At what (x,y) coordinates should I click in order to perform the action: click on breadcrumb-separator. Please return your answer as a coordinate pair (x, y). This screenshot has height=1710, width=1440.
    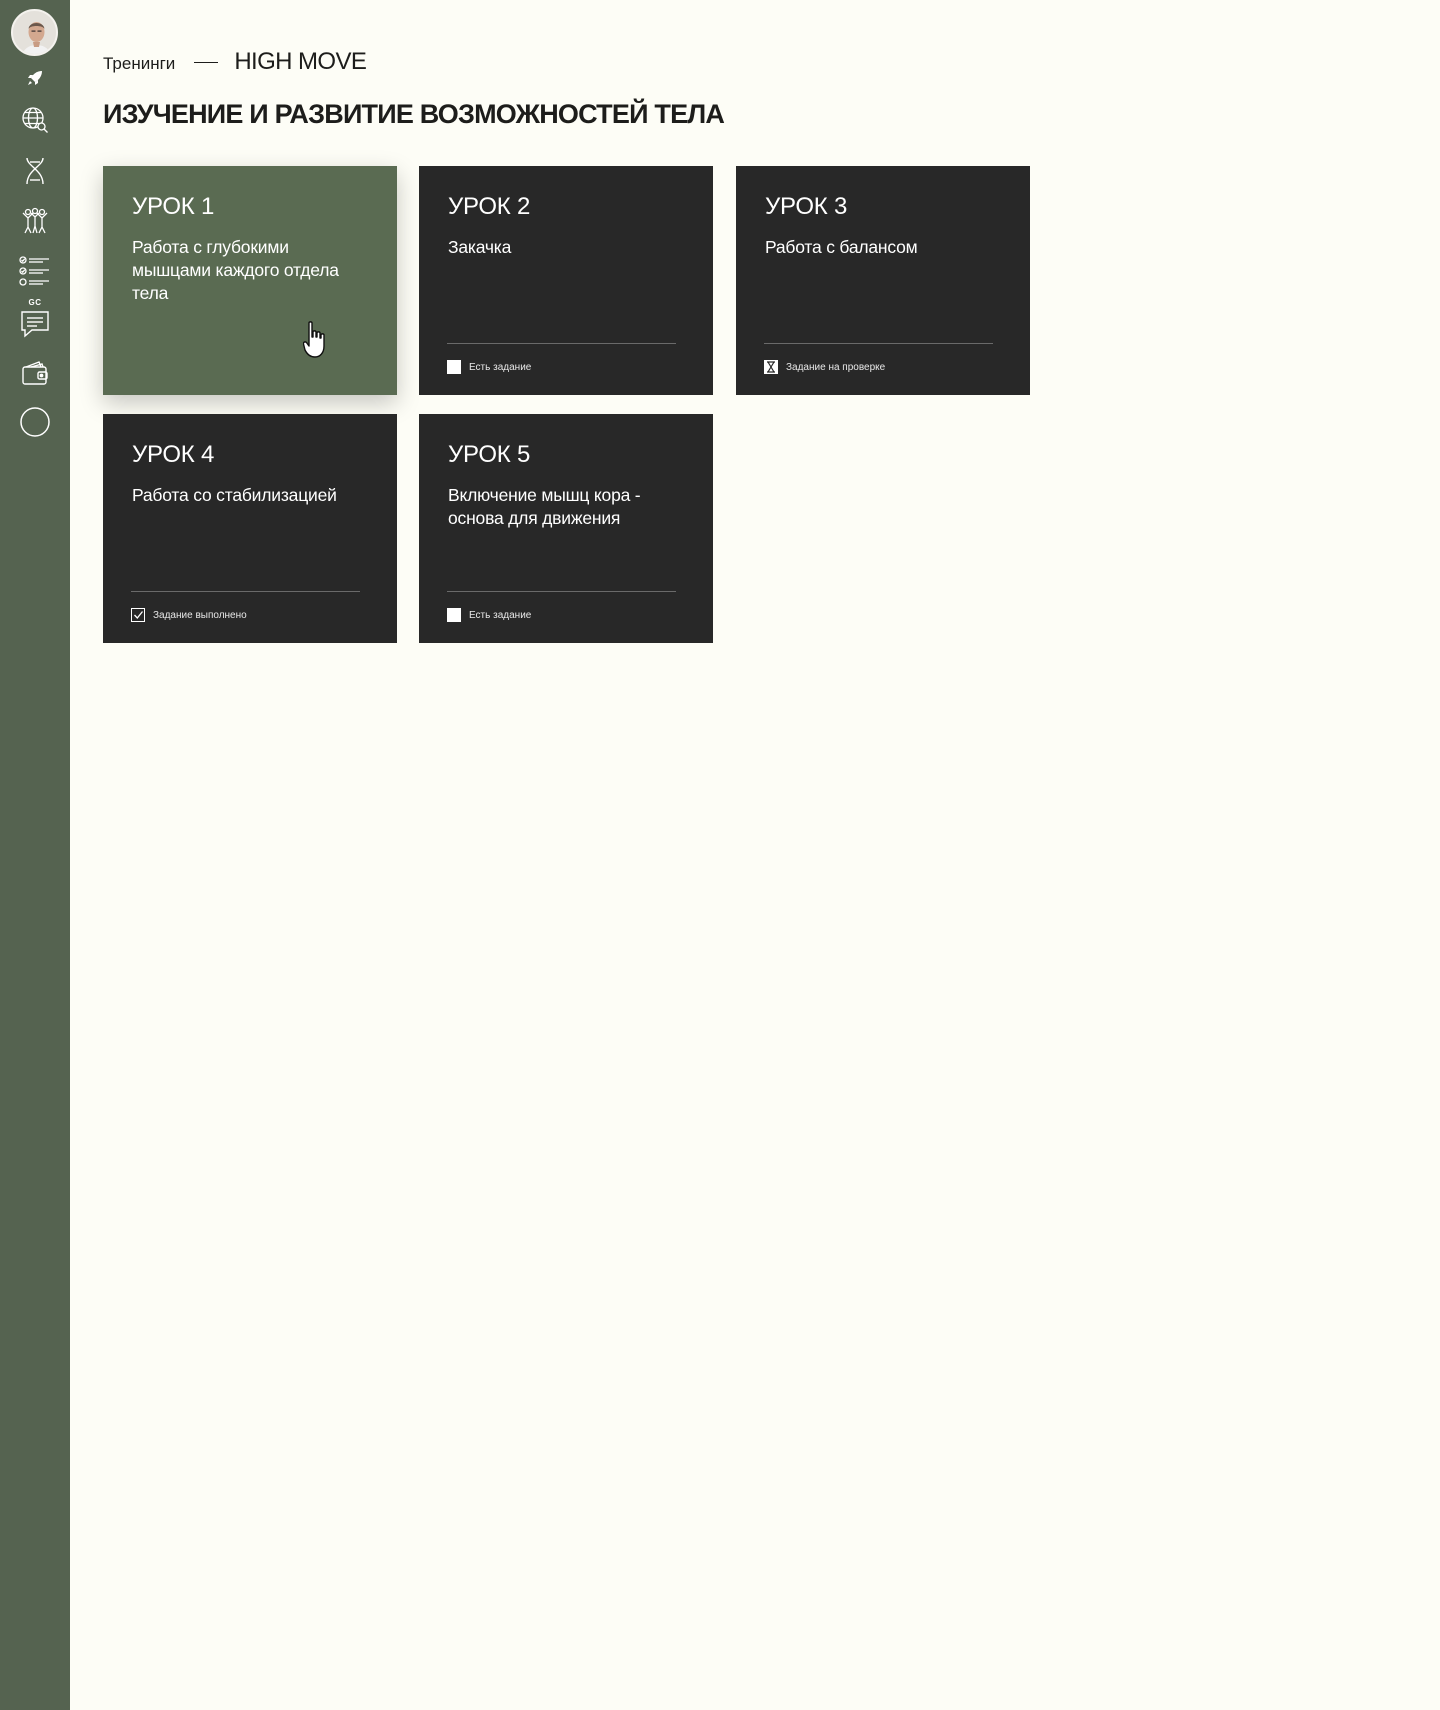
    Looking at the image, I should click on (206, 62).